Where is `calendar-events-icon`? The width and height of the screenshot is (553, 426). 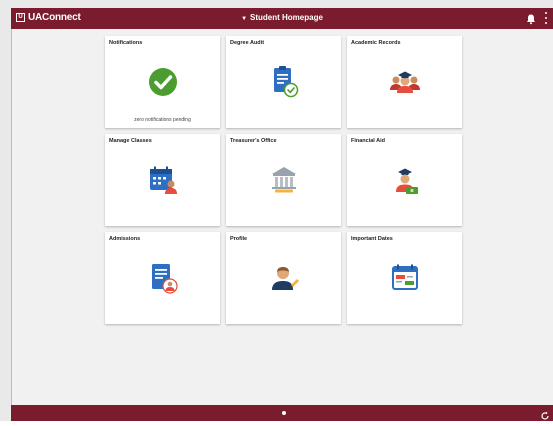
calendar-events-icon is located at coordinates (405, 278).